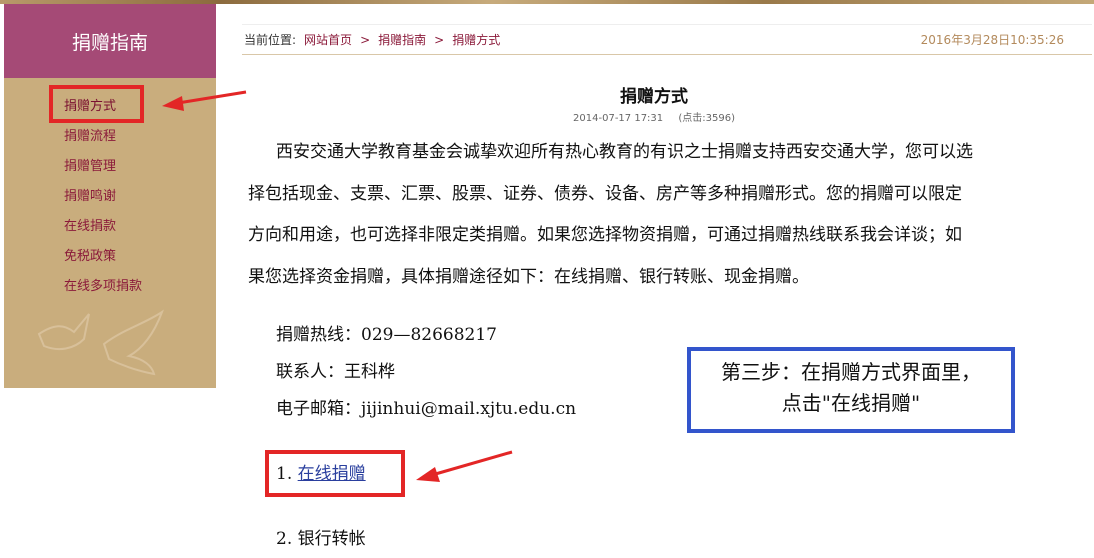 This screenshot has width=1094, height=558. I want to click on sidebar-item-tax-exemption: 免税政策, so click(110, 257).